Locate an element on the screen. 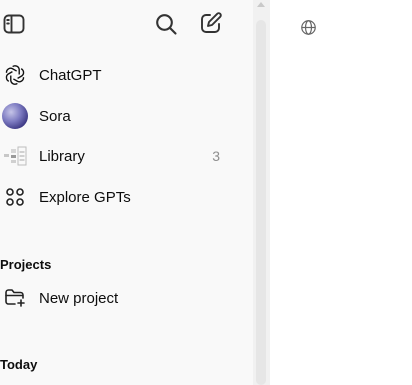 This screenshot has width=412, height=385. sora-avatar is located at coordinates (15, 116).